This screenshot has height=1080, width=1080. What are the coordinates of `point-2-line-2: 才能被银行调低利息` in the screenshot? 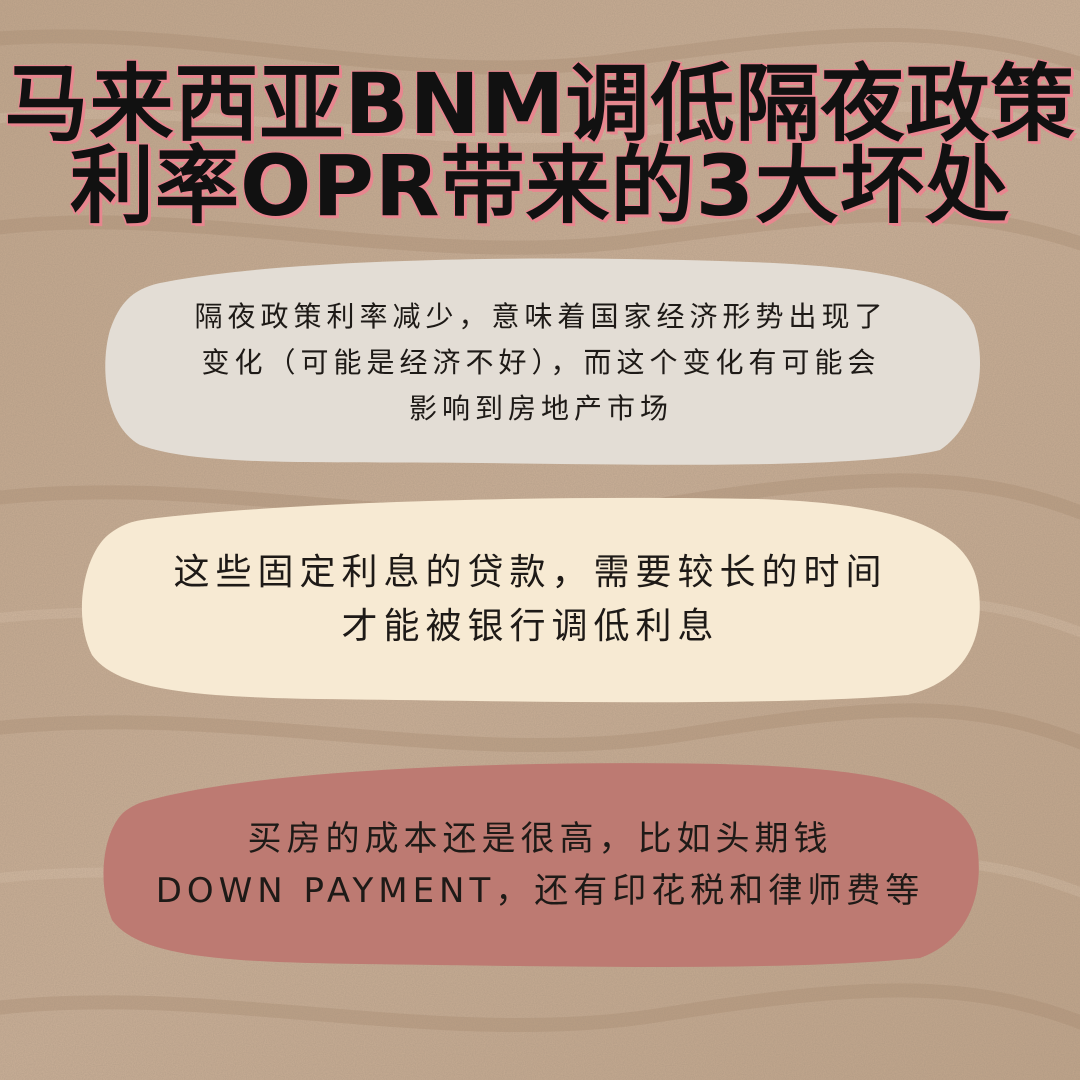 It's located at (530, 626).